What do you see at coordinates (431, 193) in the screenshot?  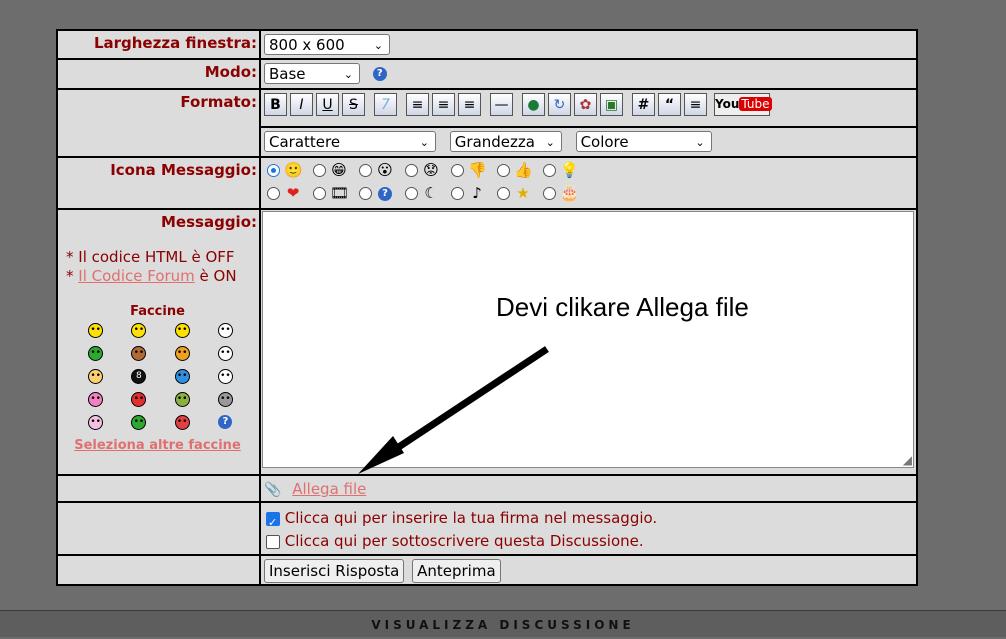 I see `moon-icon: ☾` at bounding box center [431, 193].